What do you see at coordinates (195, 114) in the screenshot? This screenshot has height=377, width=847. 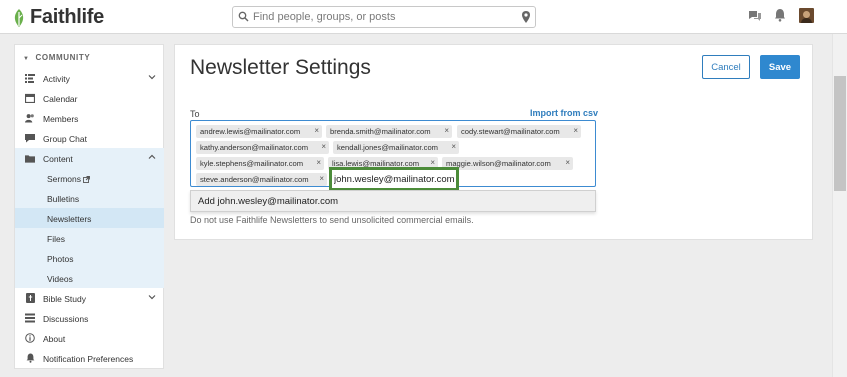 I see `to-label: To` at bounding box center [195, 114].